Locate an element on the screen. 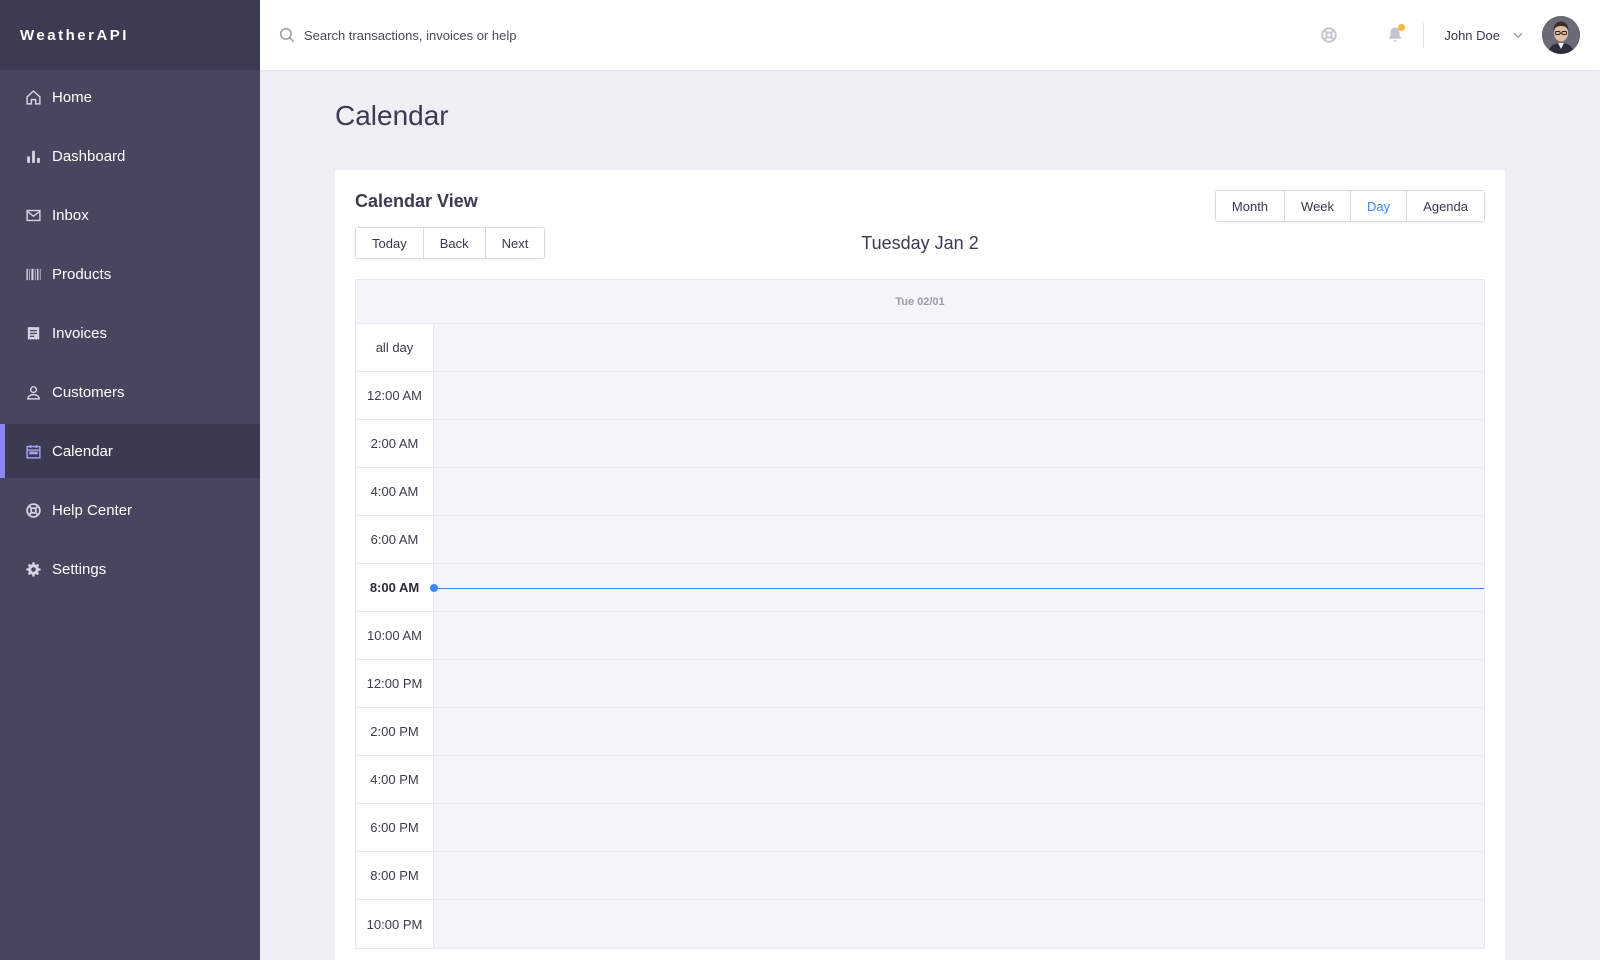 The height and width of the screenshot is (960, 1600). time-row: 8:00 AM is located at coordinates (920, 588).